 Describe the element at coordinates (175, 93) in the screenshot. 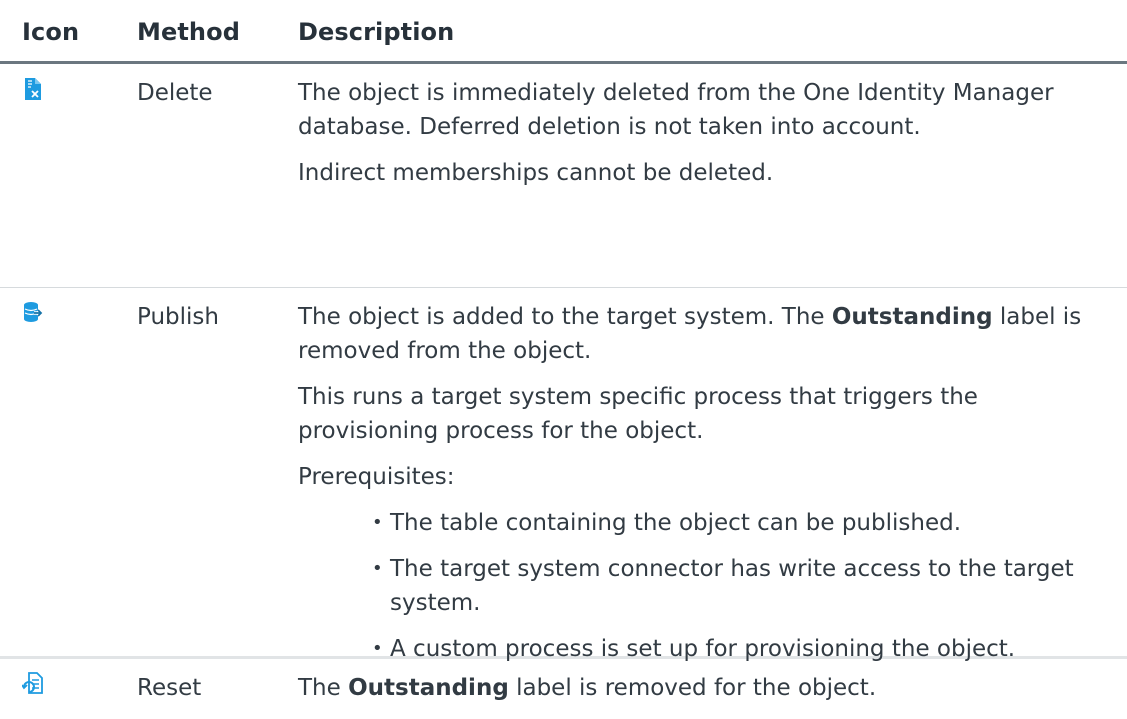

I see `method-label: Delete` at that location.